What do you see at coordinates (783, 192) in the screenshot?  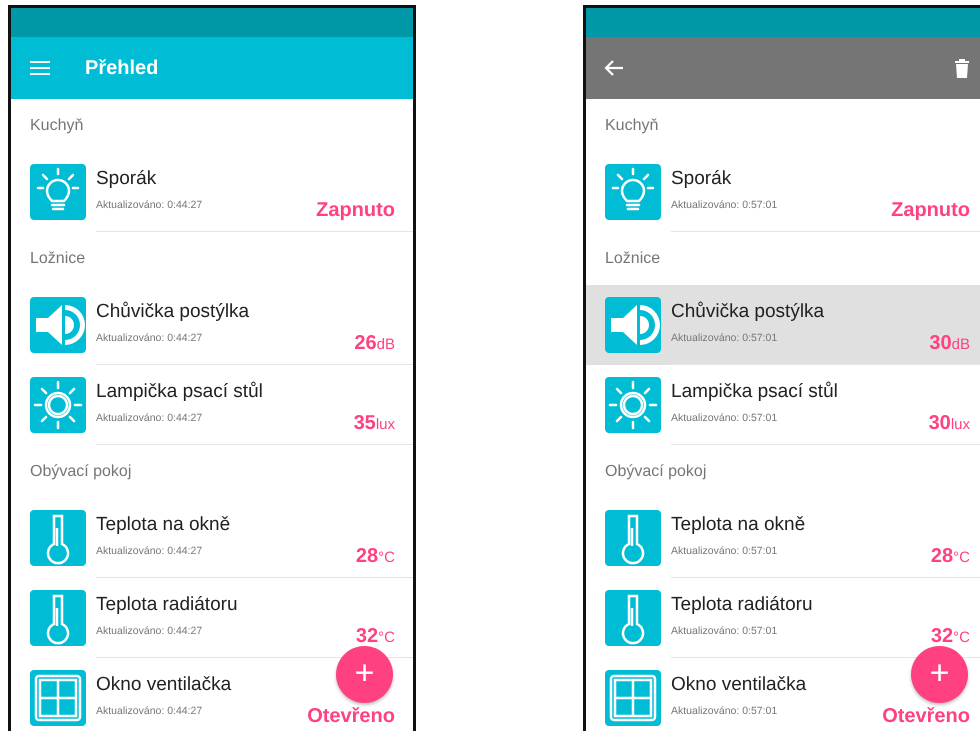 I see `device-row: Sporák Aktualizováno: 0:57:01 Zapnuto` at bounding box center [783, 192].